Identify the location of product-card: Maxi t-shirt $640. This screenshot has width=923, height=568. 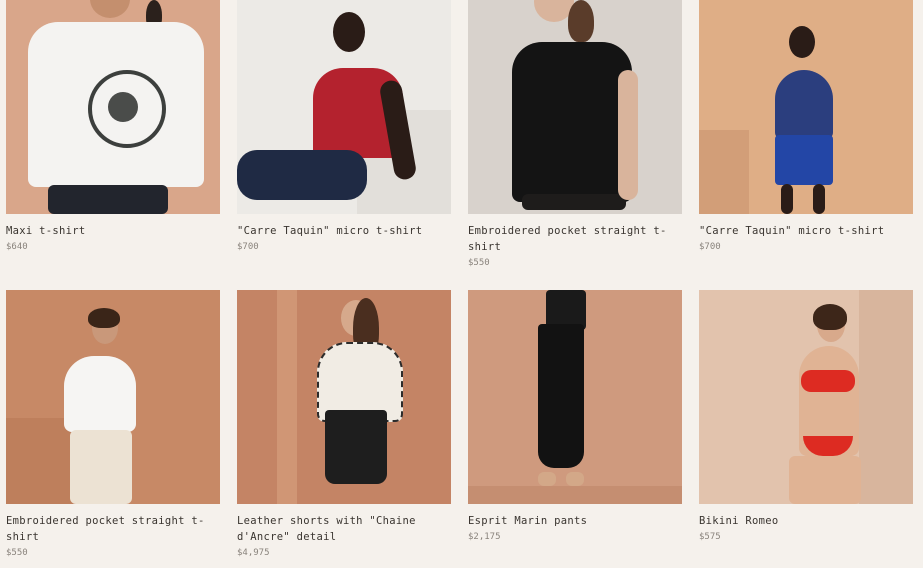
(113, 127).